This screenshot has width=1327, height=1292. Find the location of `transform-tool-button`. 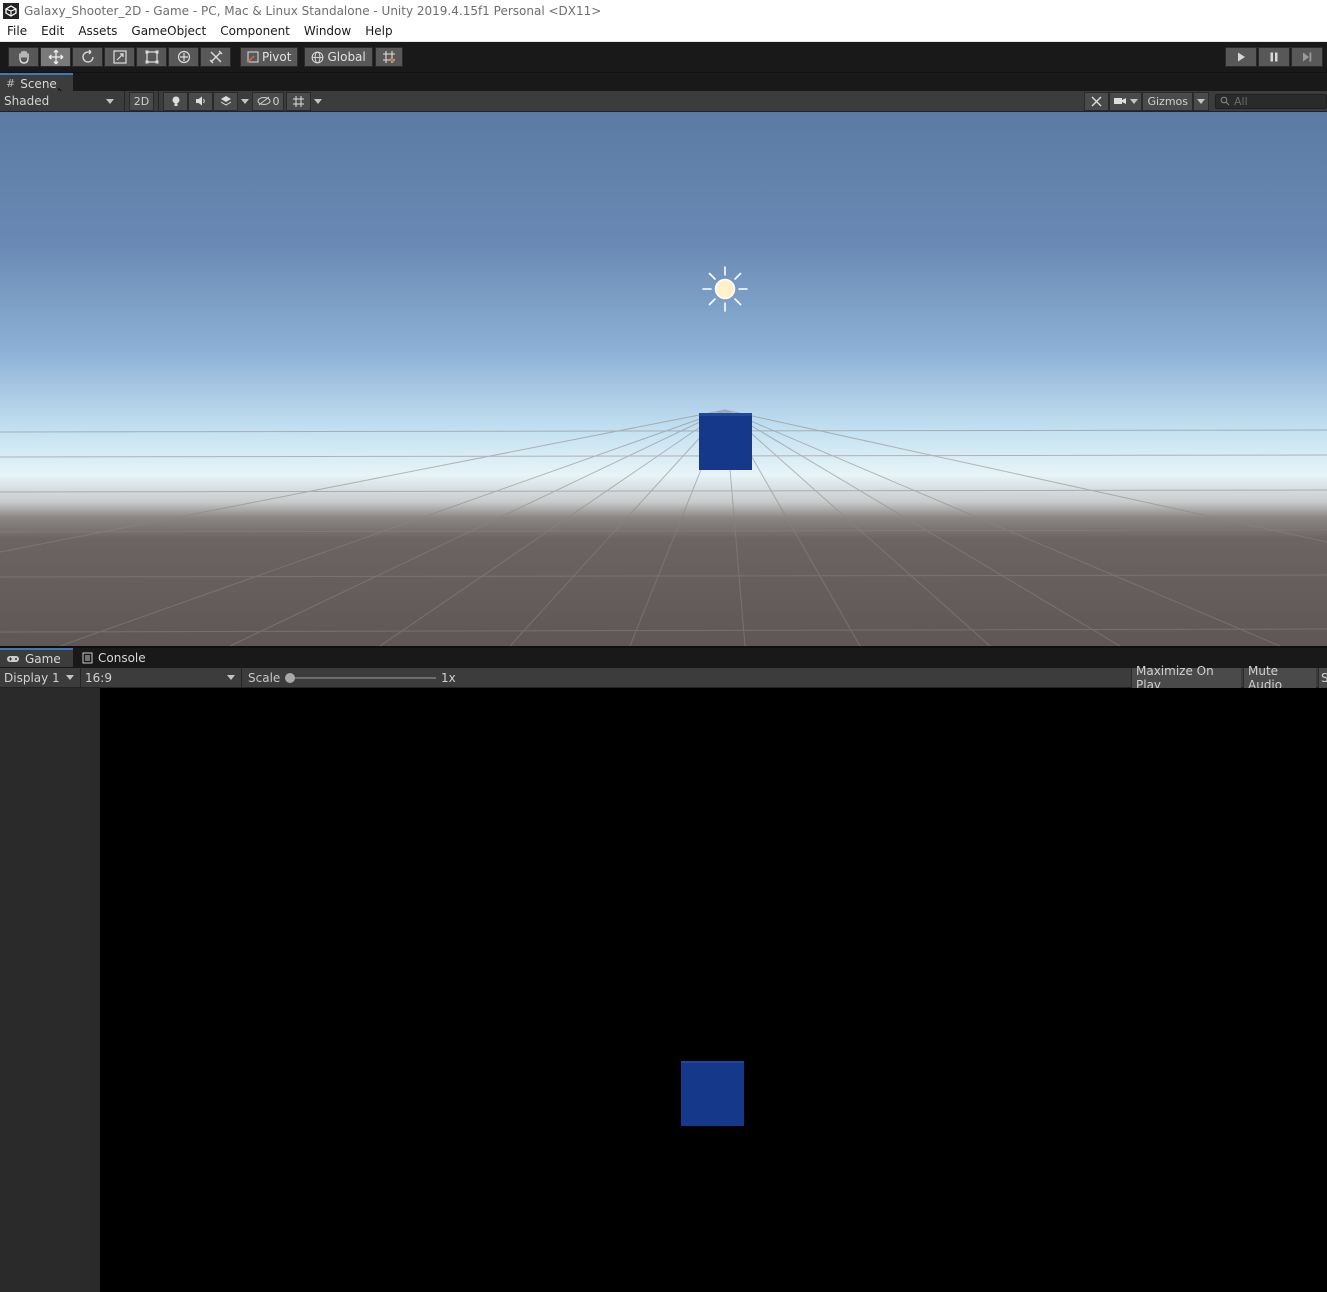

transform-tool-button is located at coordinates (183, 57).